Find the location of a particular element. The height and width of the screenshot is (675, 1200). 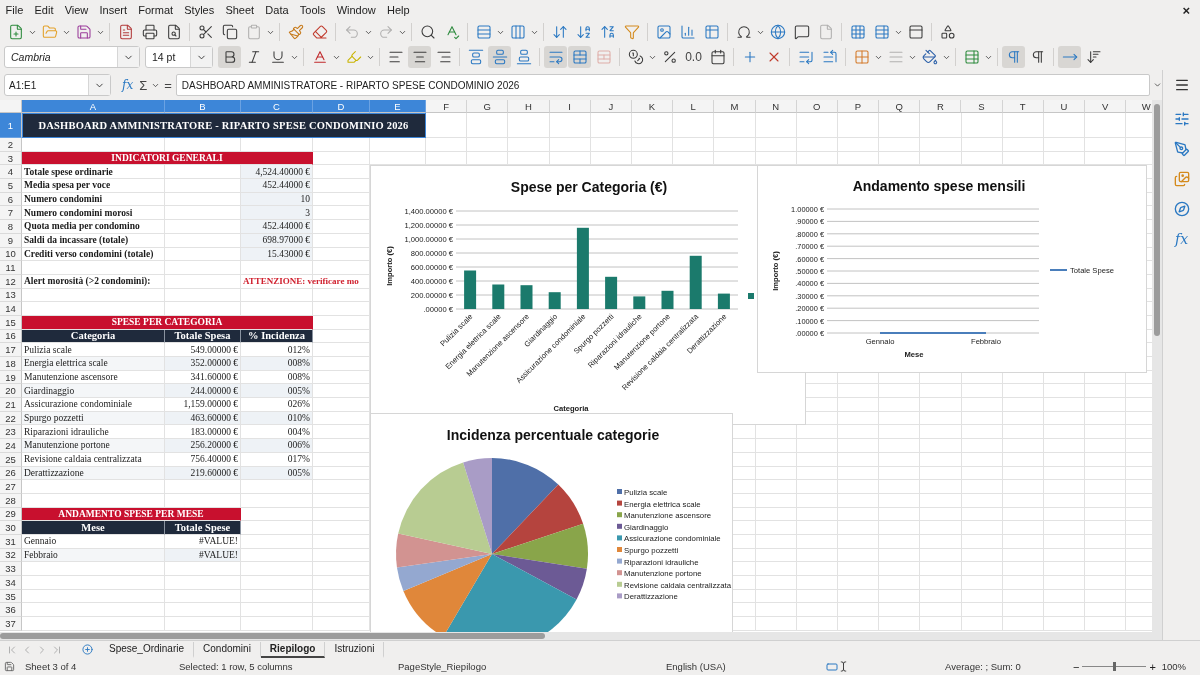

column-header: W is located at coordinates (1139, 106).